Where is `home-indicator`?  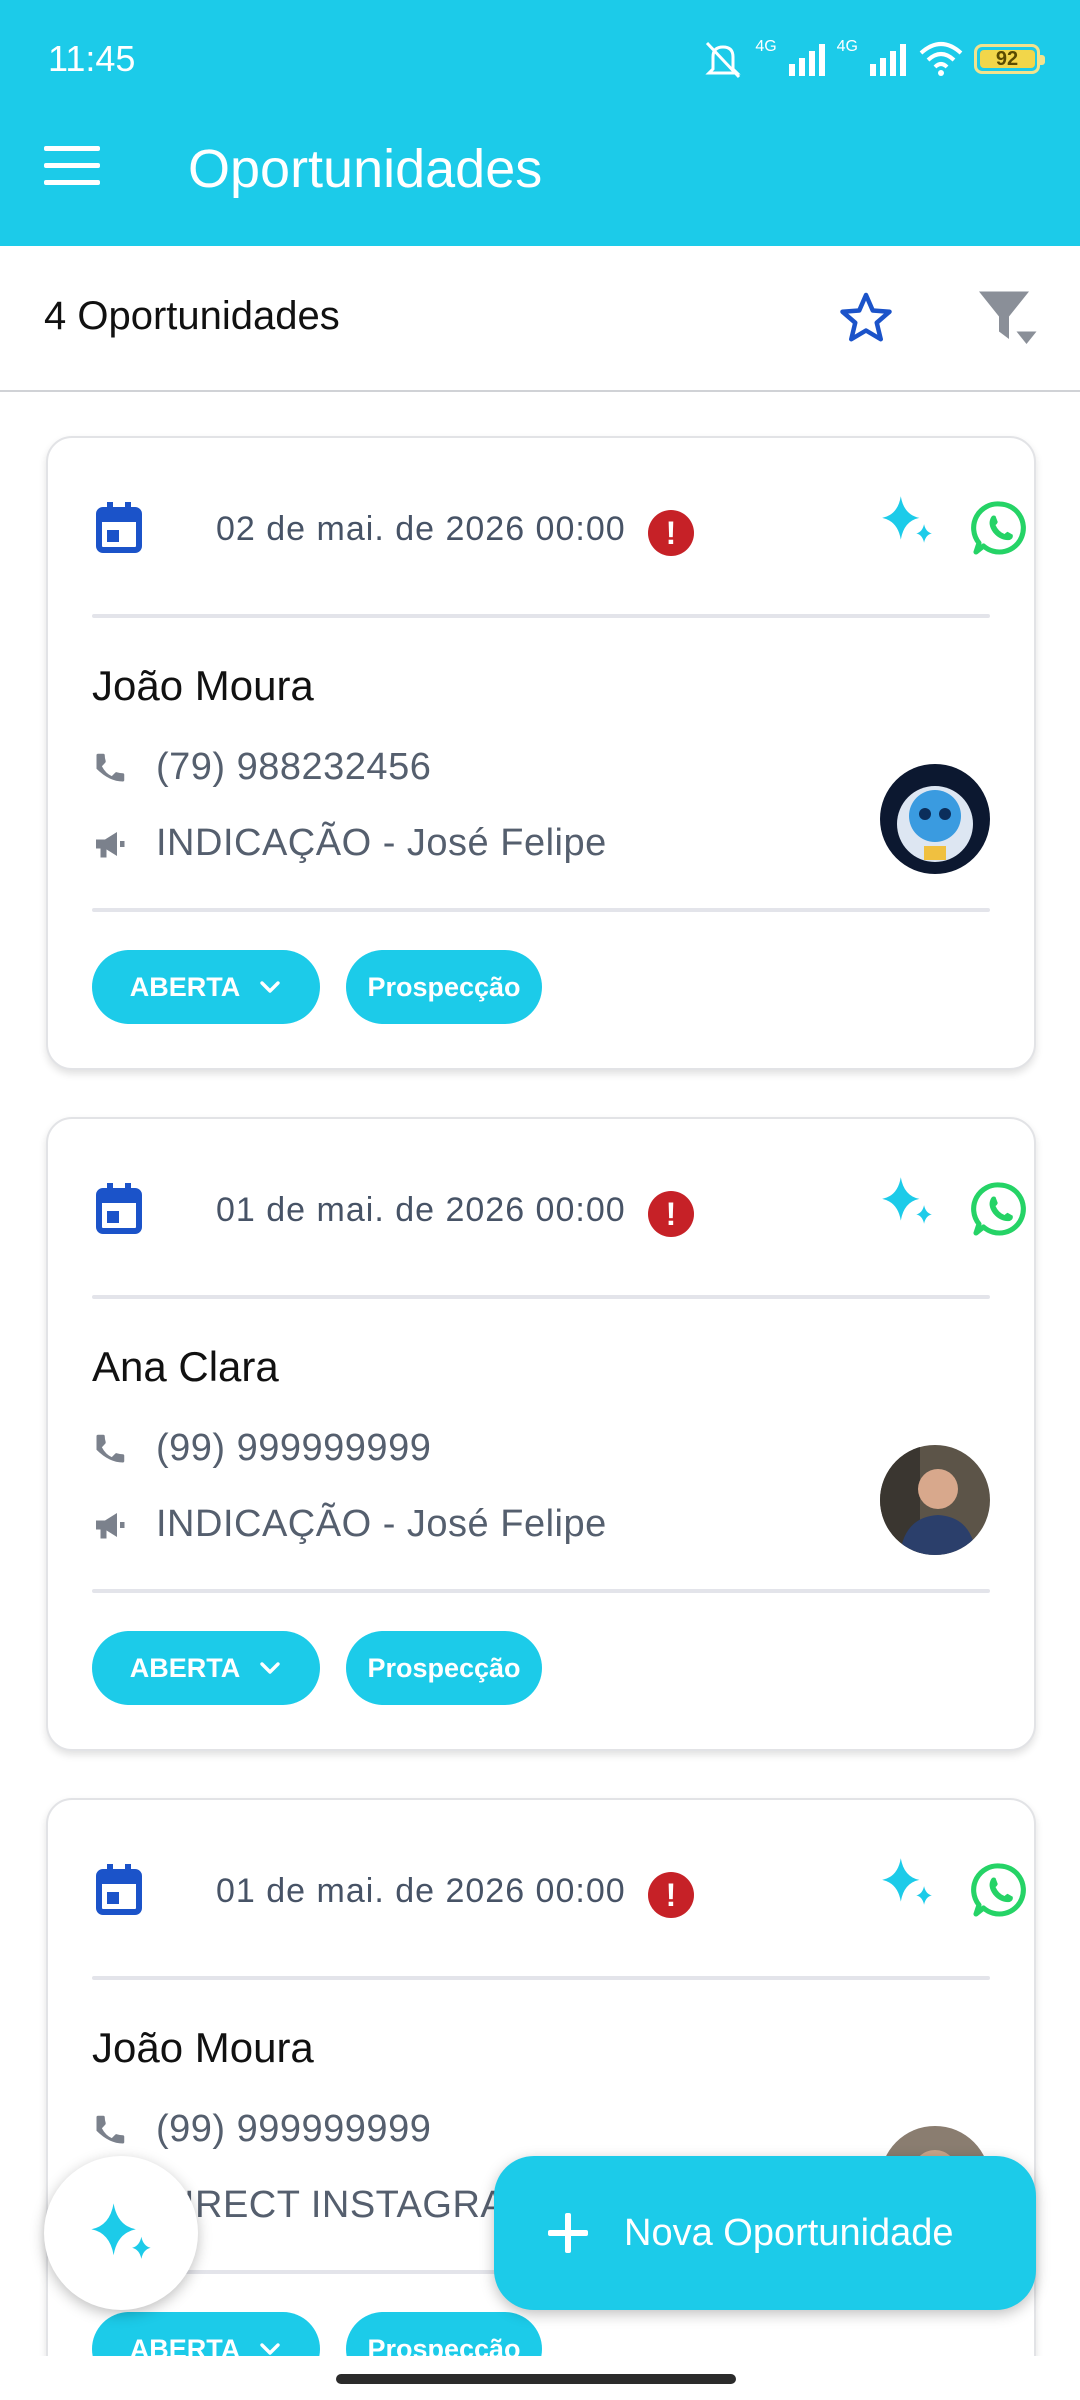 home-indicator is located at coordinates (536, 2379).